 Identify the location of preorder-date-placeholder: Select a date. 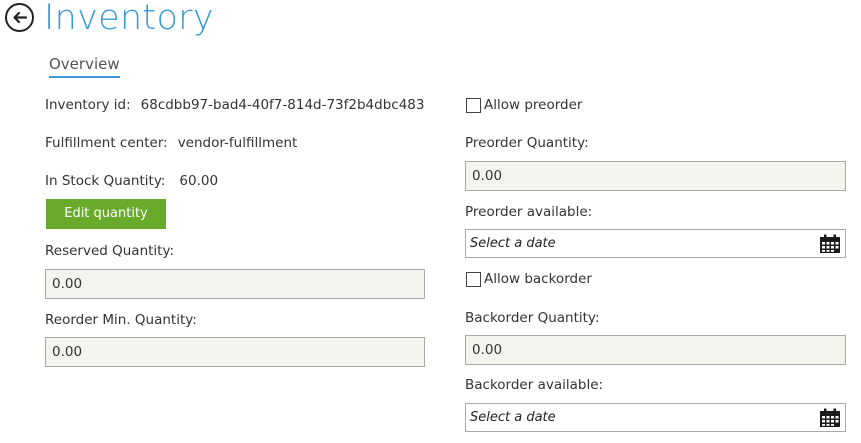
(513, 243).